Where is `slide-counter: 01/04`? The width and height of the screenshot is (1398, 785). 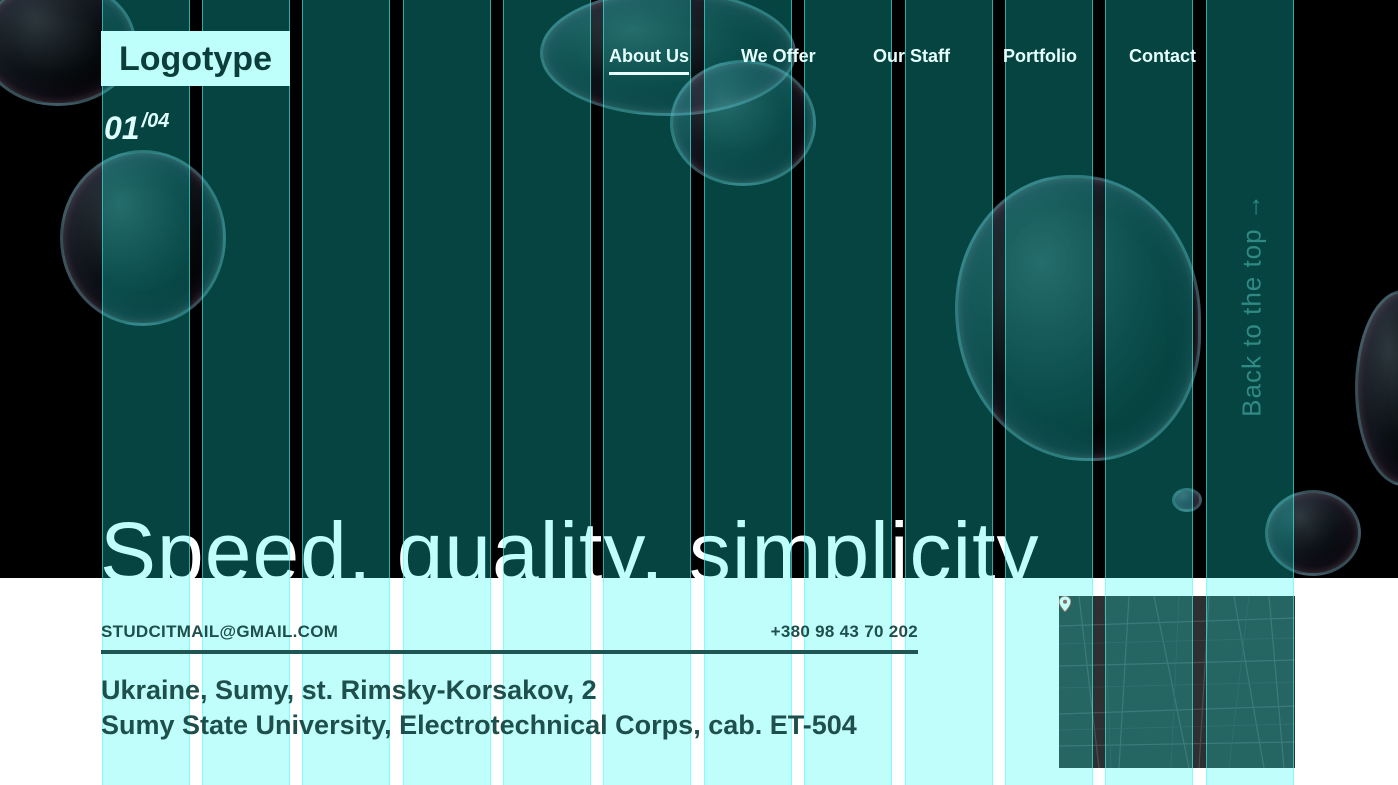 slide-counter: 01/04 is located at coordinates (136, 128).